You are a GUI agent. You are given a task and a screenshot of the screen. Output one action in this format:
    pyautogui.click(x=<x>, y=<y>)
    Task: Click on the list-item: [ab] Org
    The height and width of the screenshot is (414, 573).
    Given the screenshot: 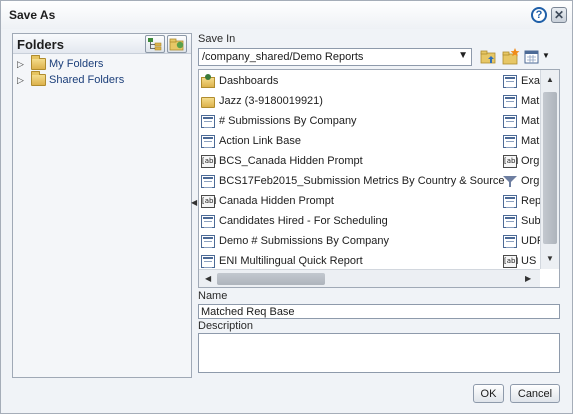 What is the action you would take?
    pyautogui.click(x=523, y=161)
    